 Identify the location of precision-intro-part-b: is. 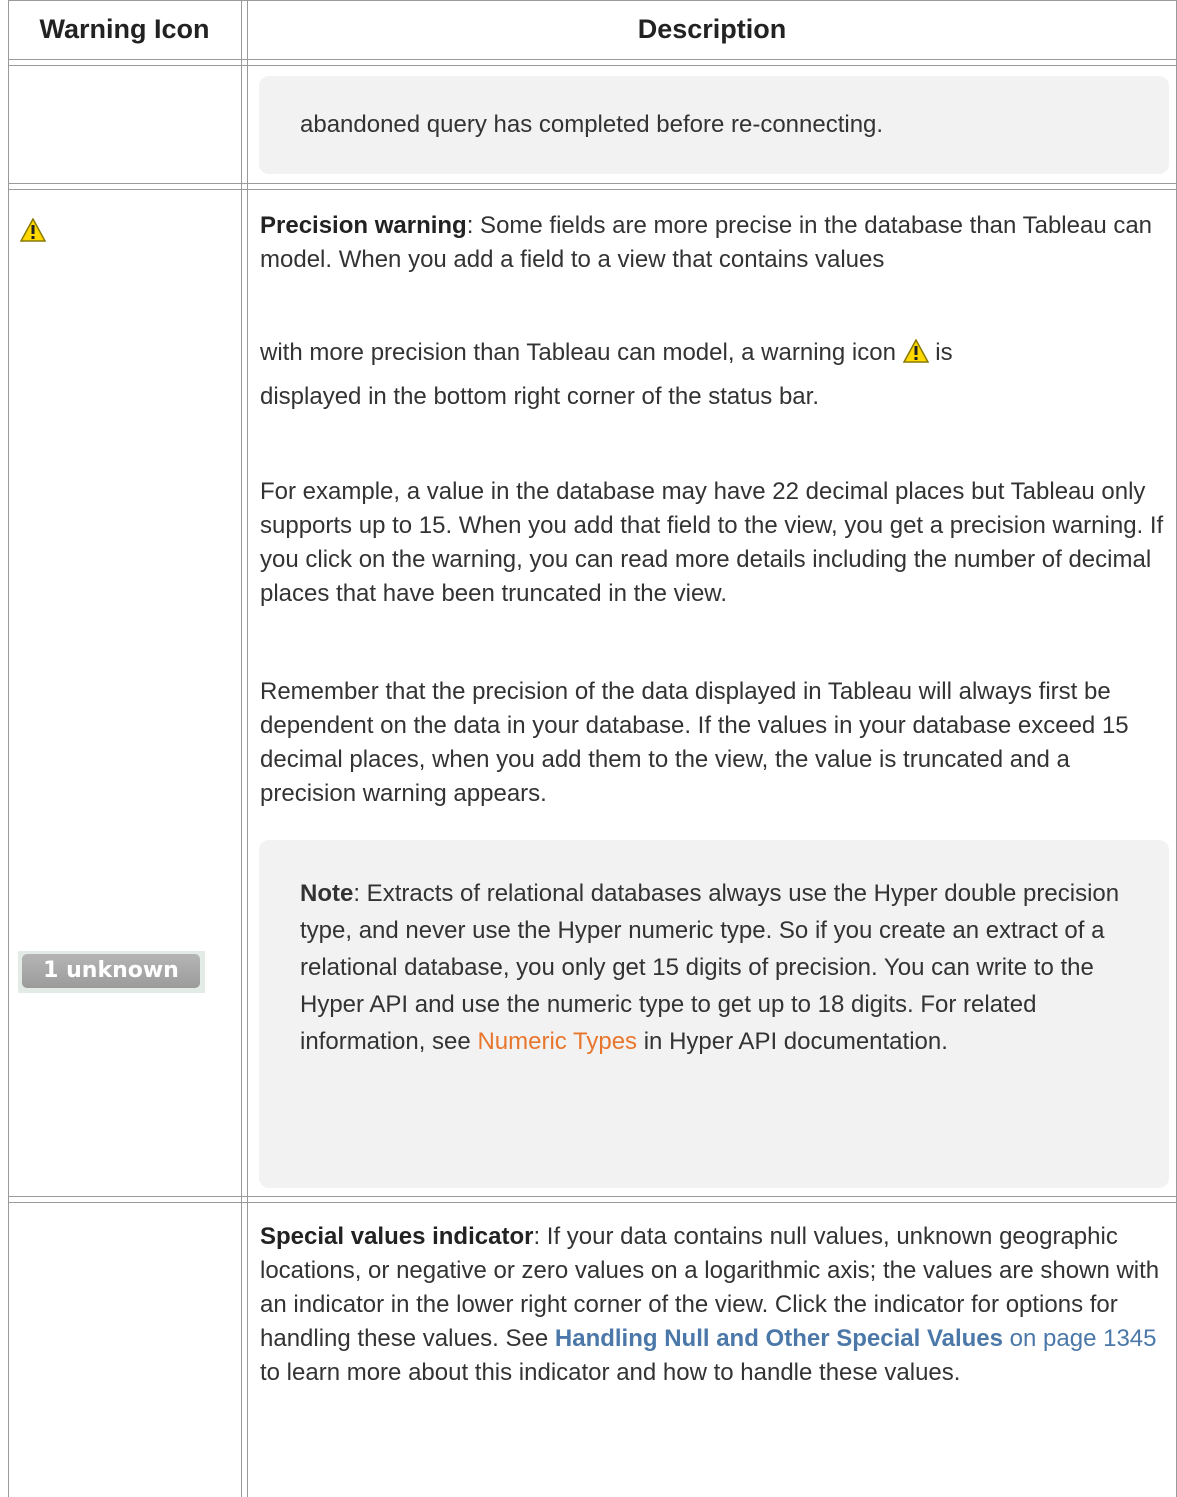
(944, 352).